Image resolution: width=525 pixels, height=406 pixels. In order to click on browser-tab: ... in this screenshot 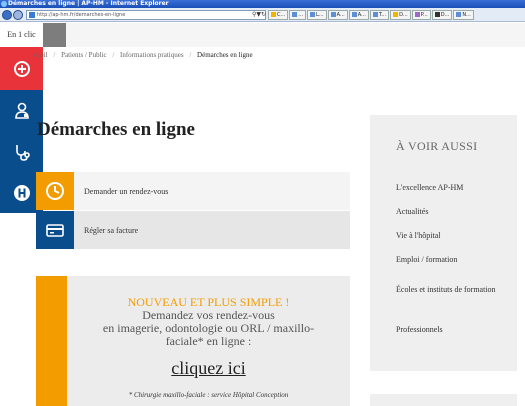, I will do `click(298, 15)`.